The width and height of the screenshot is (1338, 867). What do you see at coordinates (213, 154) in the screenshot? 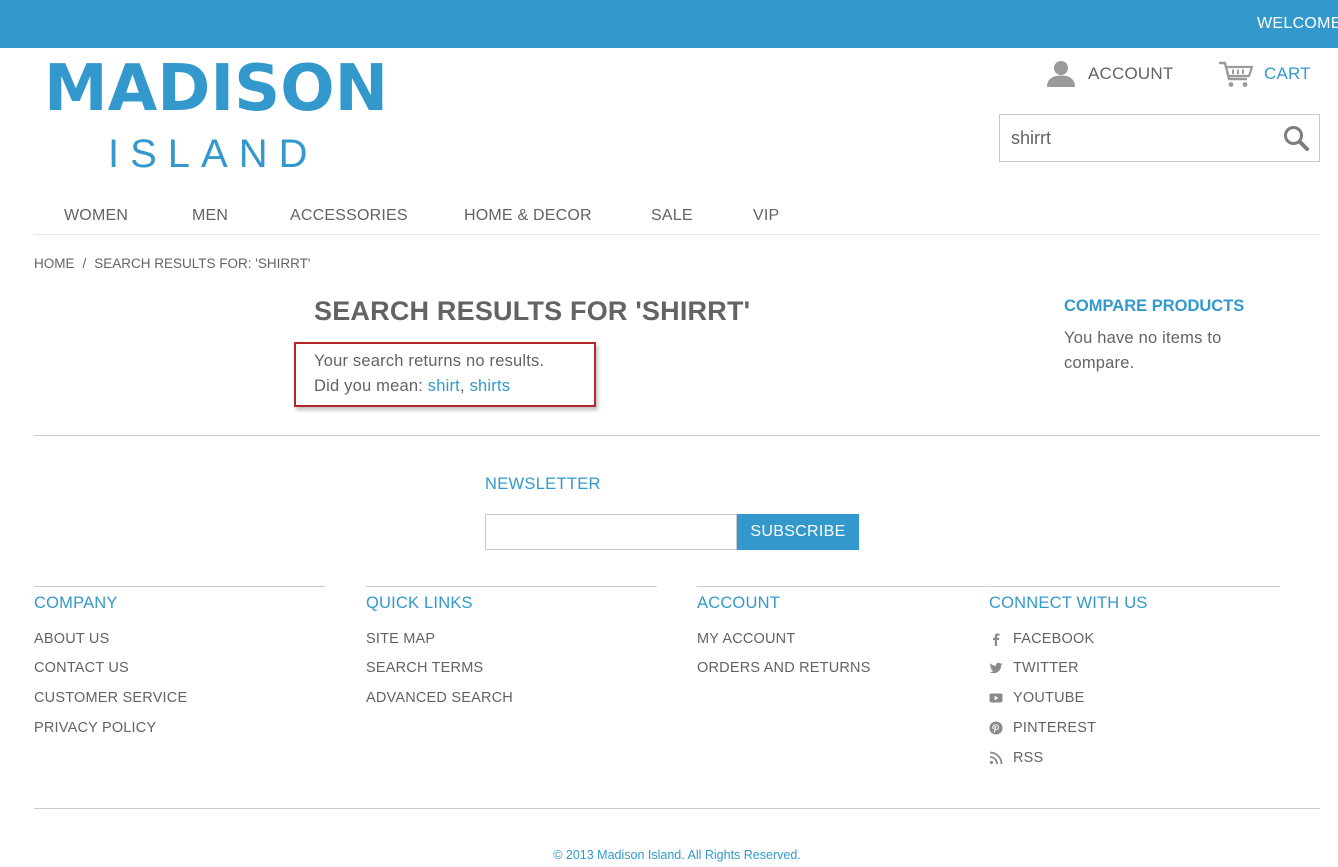
I see `logo-text-bottom: ISLAND` at bounding box center [213, 154].